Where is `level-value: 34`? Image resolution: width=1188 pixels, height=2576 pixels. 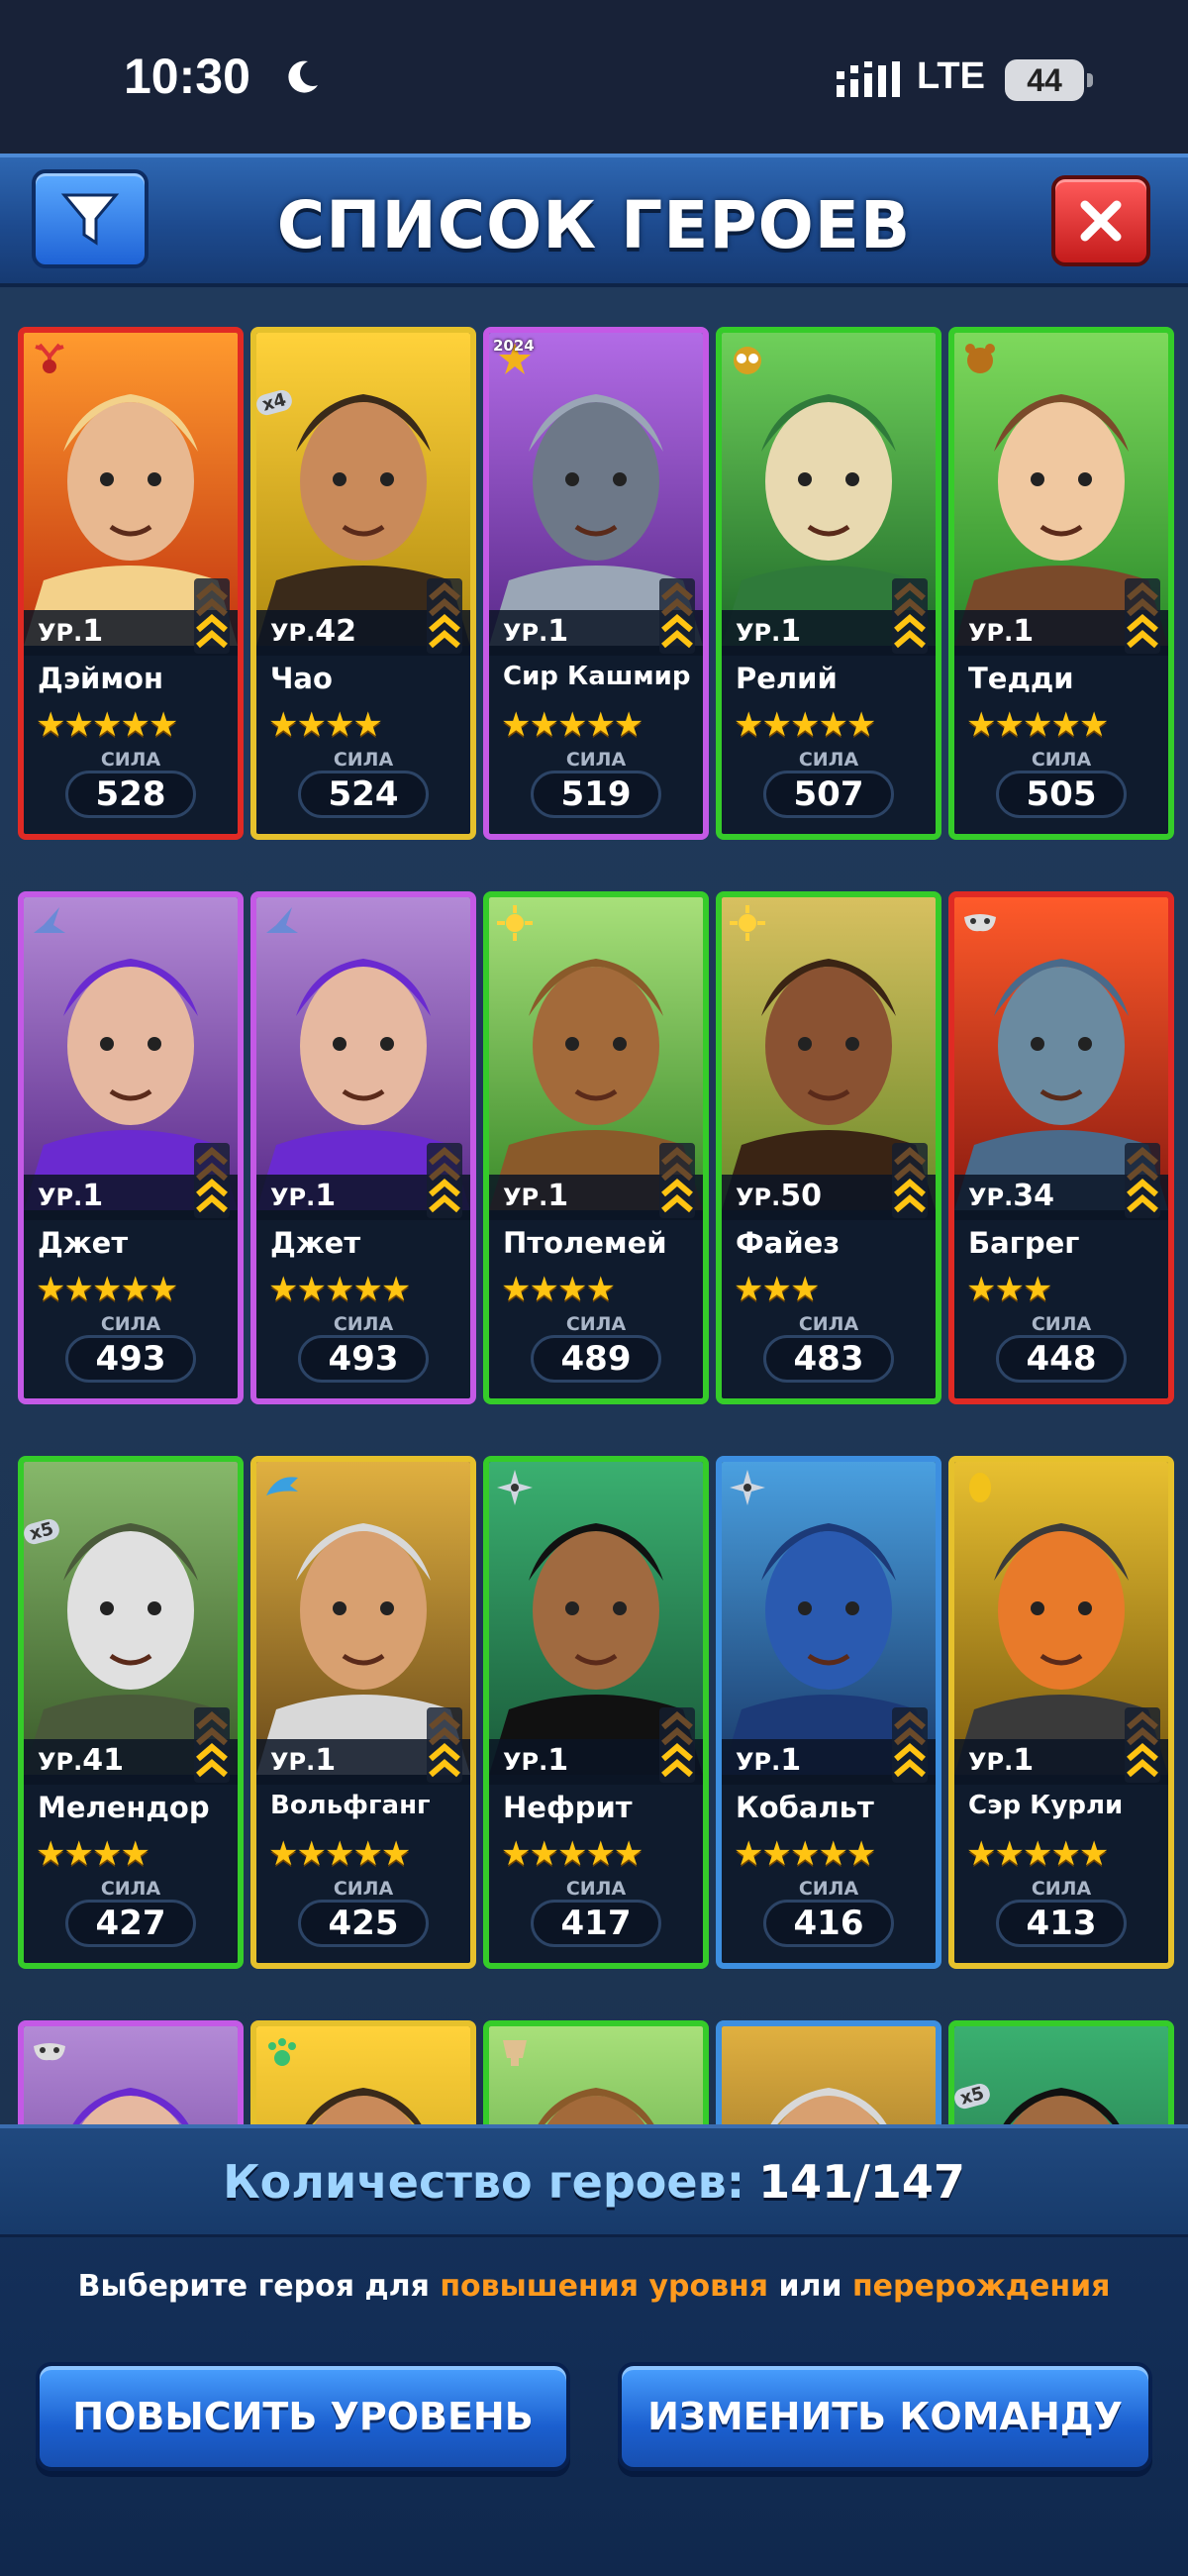
level-value: 34 is located at coordinates (1033, 1196).